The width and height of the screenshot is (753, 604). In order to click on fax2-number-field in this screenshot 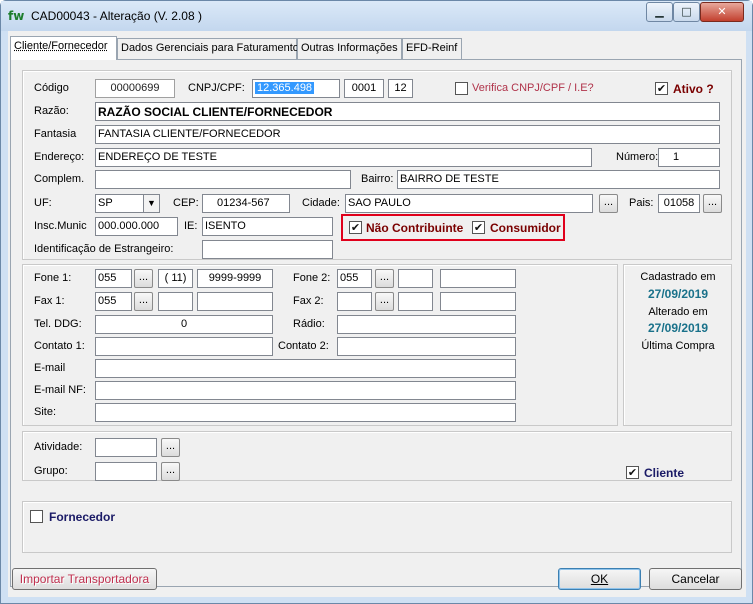, I will do `click(478, 301)`.